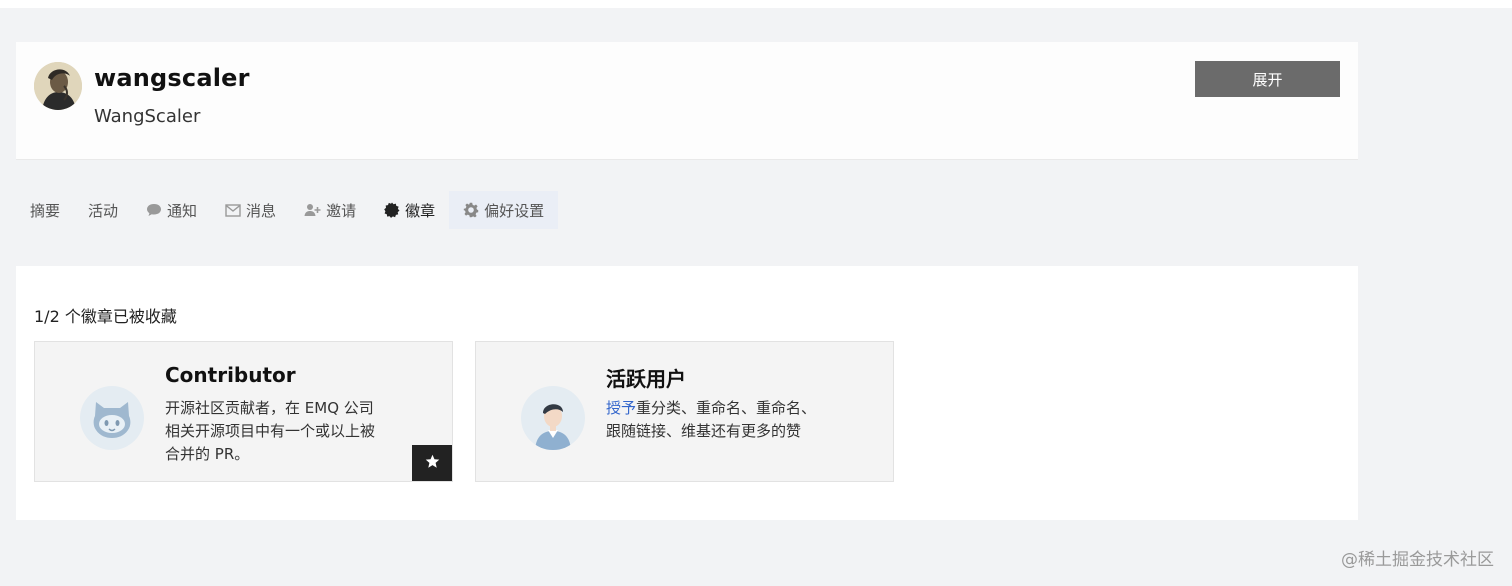  What do you see at coordinates (514, 210) in the screenshot?
I see `tab-label: 偏好设置` at bounding box center [514, 210].